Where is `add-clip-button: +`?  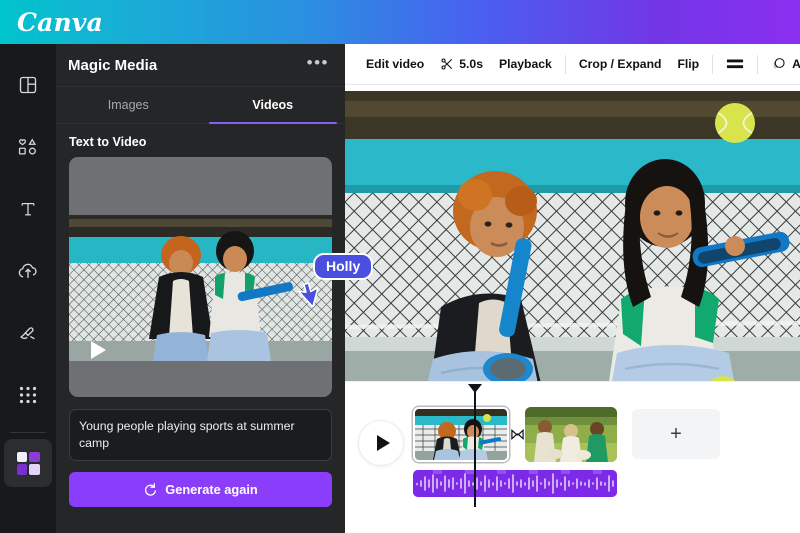
add-clip-button: + is located at coordinates (676, 434).